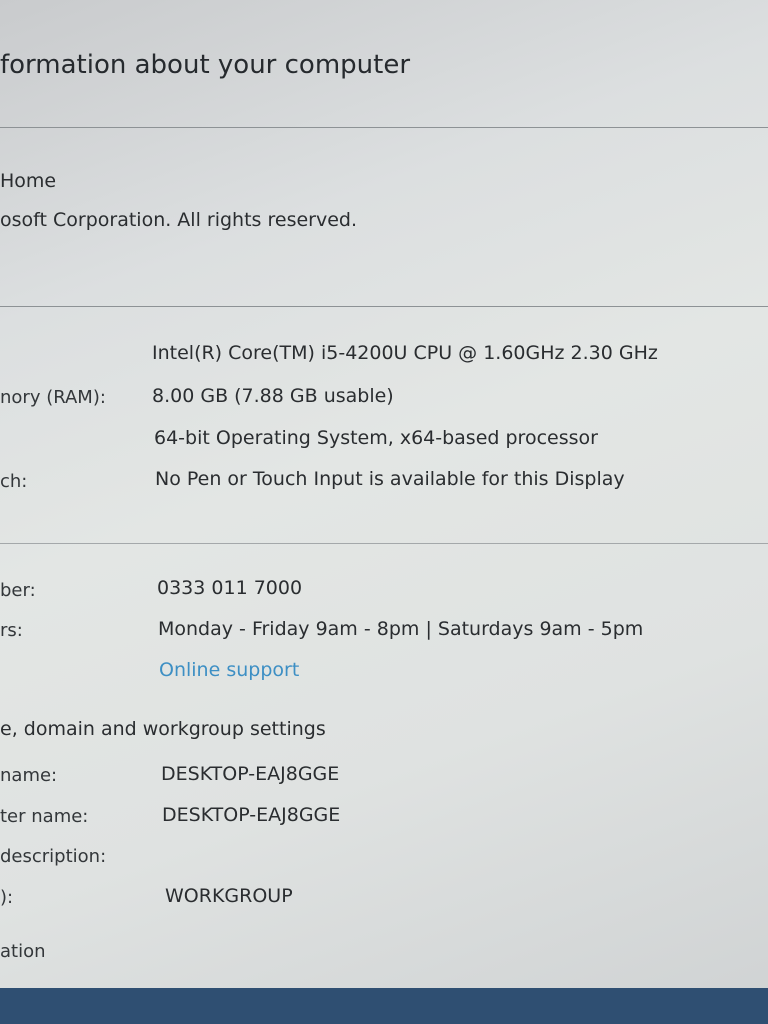 This screenshot has width=768, height=1024. What do you see at coordinates (205, 65) in the screenshot?
I see `page-title: formation about your computer` at bounding box center [205, 65].